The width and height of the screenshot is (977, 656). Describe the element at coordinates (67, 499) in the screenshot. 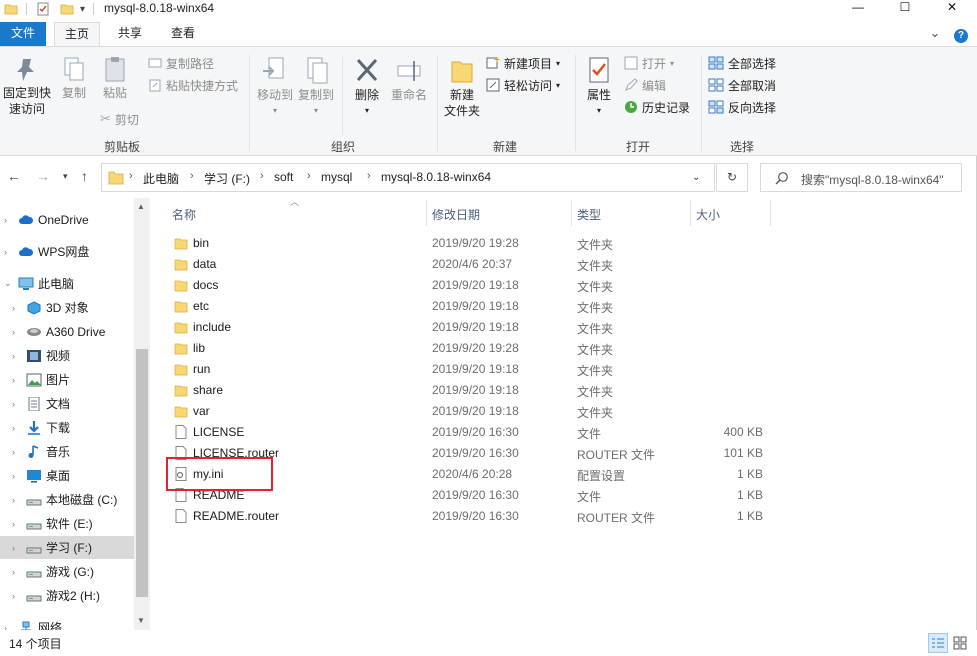

I see `nav-item: › 本地磁盘 (C:)` at that location.